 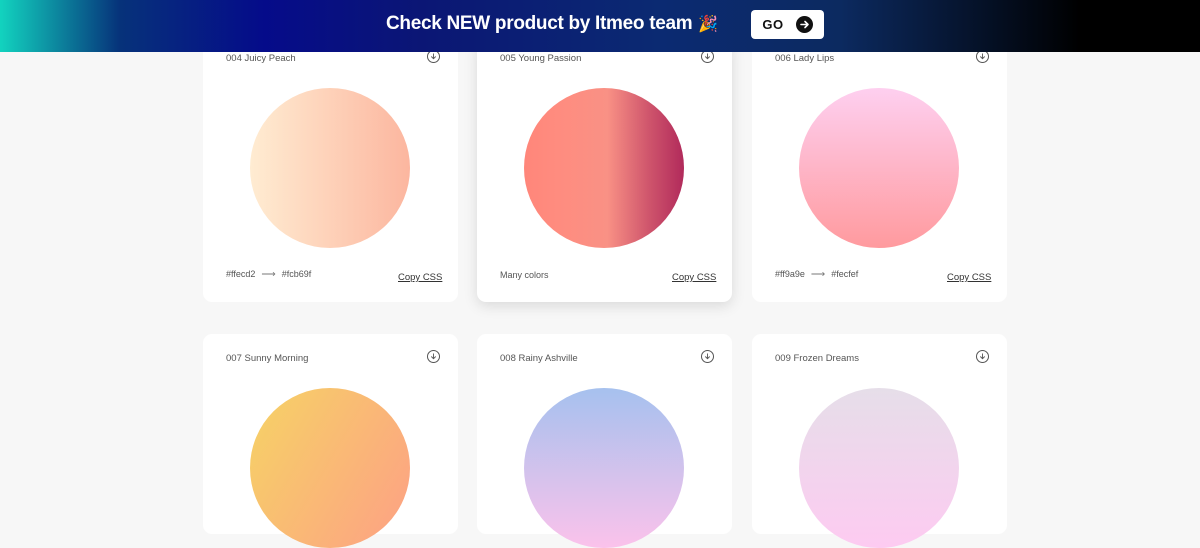 I want to click on card-title: 004 Juicy Peach, so click(x=261, y=58).